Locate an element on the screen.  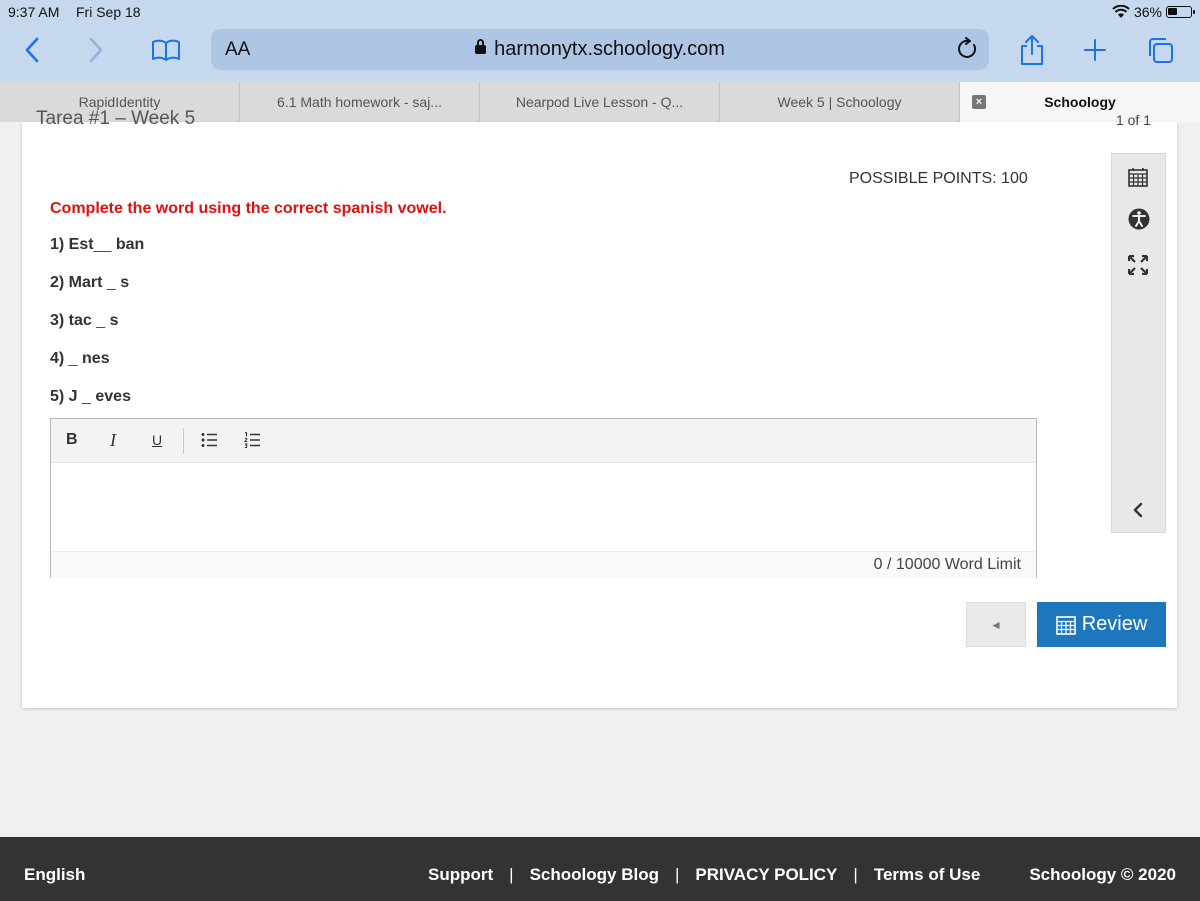
status-bar: 9:37 AM Fri Sep 18 36% is located at coordinates (600, 12).